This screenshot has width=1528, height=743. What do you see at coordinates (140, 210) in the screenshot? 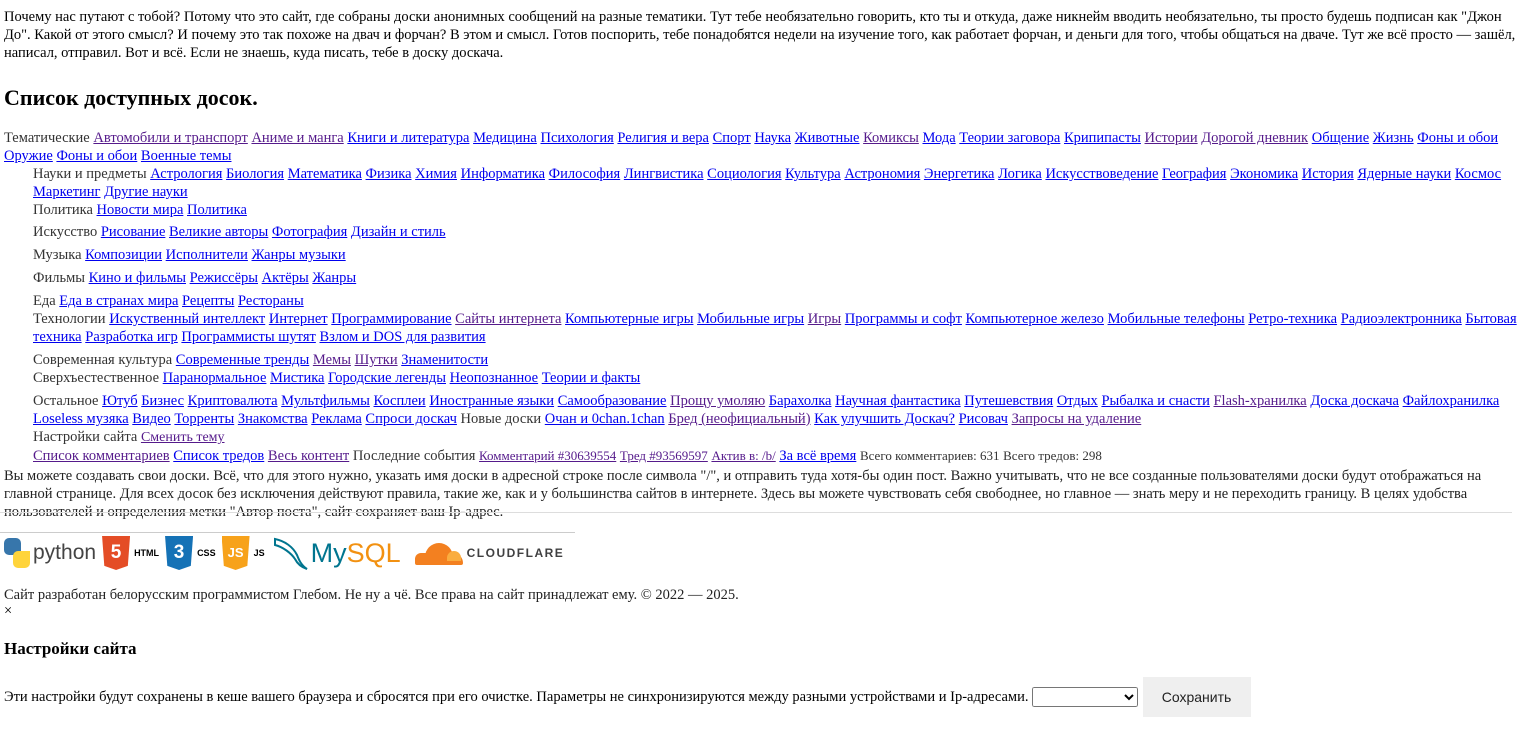
I see `board-link-politics-0: Новости мира` at bounding box center [140, 210].